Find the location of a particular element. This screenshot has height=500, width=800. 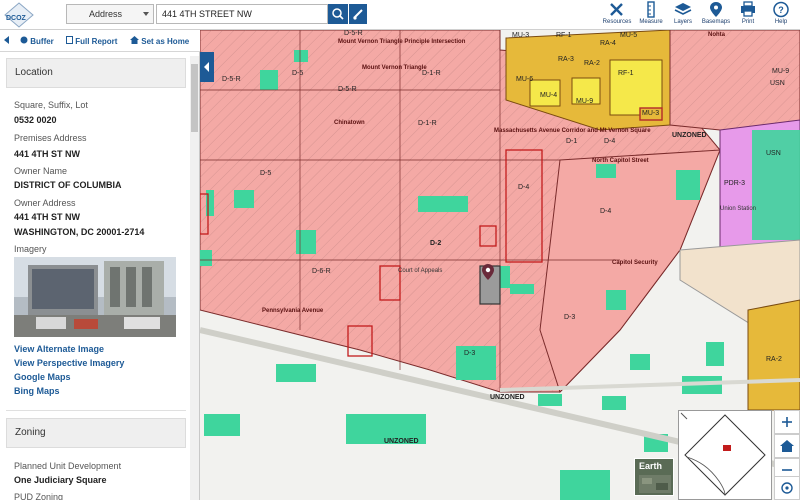

scrollbar-thumb is located at coordinates (194, 98).